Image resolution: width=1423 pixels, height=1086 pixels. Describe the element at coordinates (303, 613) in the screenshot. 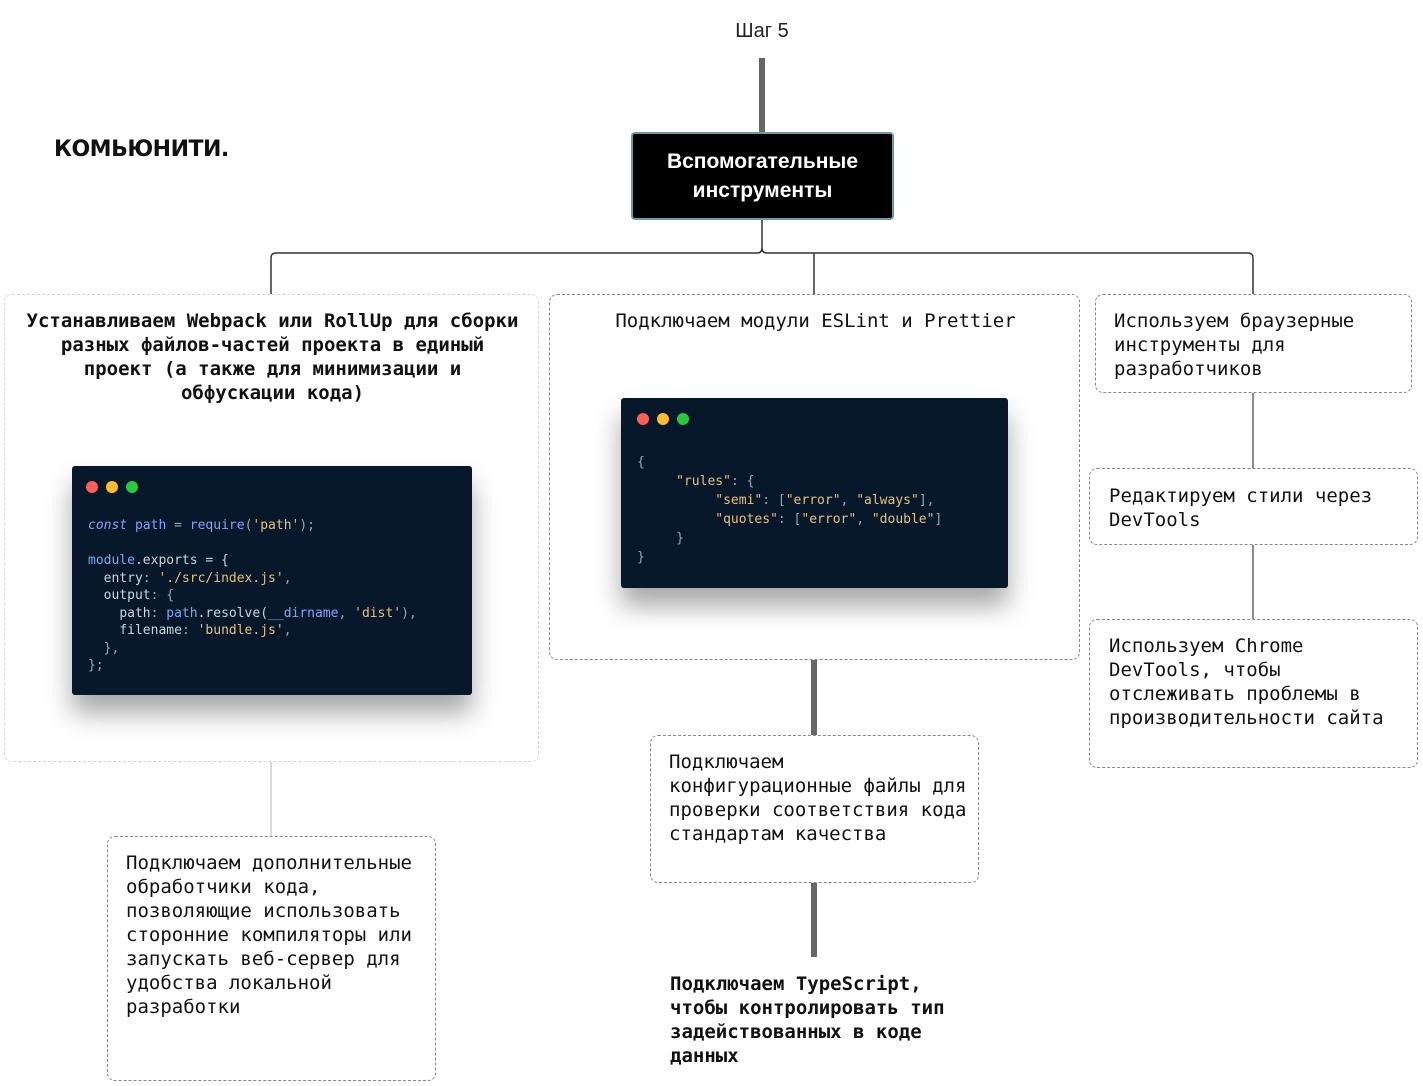

I see `code-token: __dirname` at that location.